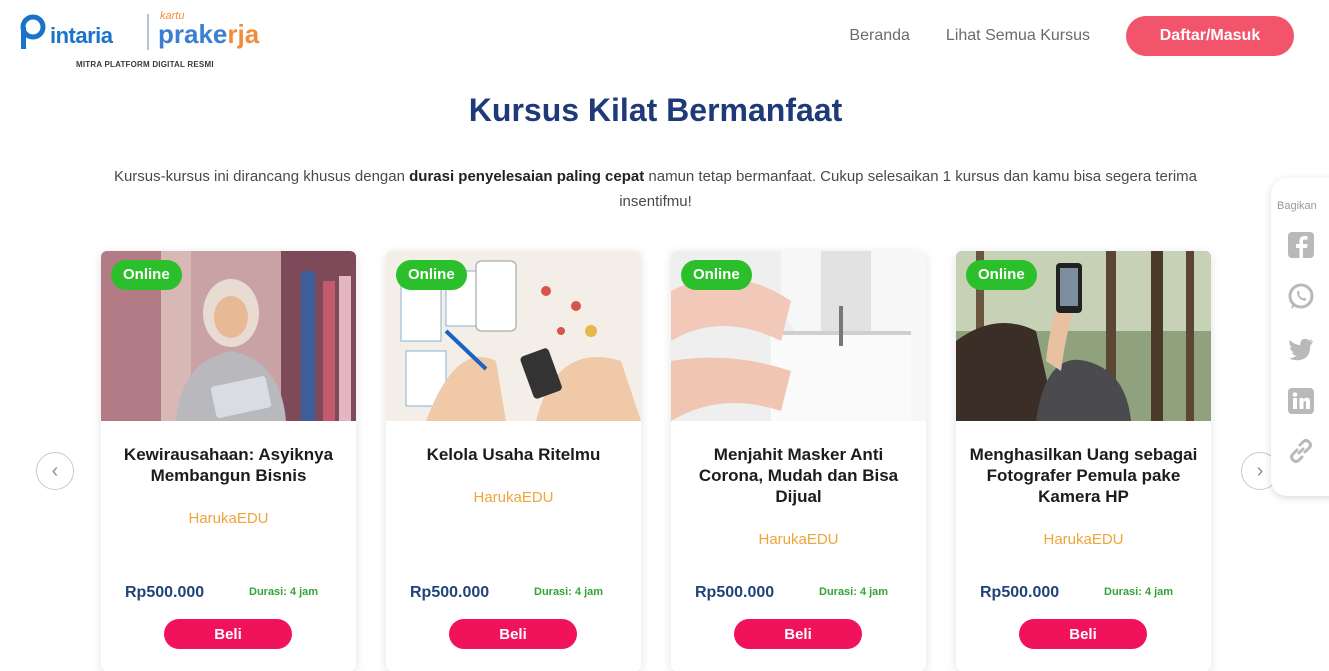 This screenshot has width=1329, height=671. What do you see at coordinates (527, 176) in the screenshot?
I see `intro-text-bold: durasi penyelesaian paling cepat` at bounding box center [527, 176].